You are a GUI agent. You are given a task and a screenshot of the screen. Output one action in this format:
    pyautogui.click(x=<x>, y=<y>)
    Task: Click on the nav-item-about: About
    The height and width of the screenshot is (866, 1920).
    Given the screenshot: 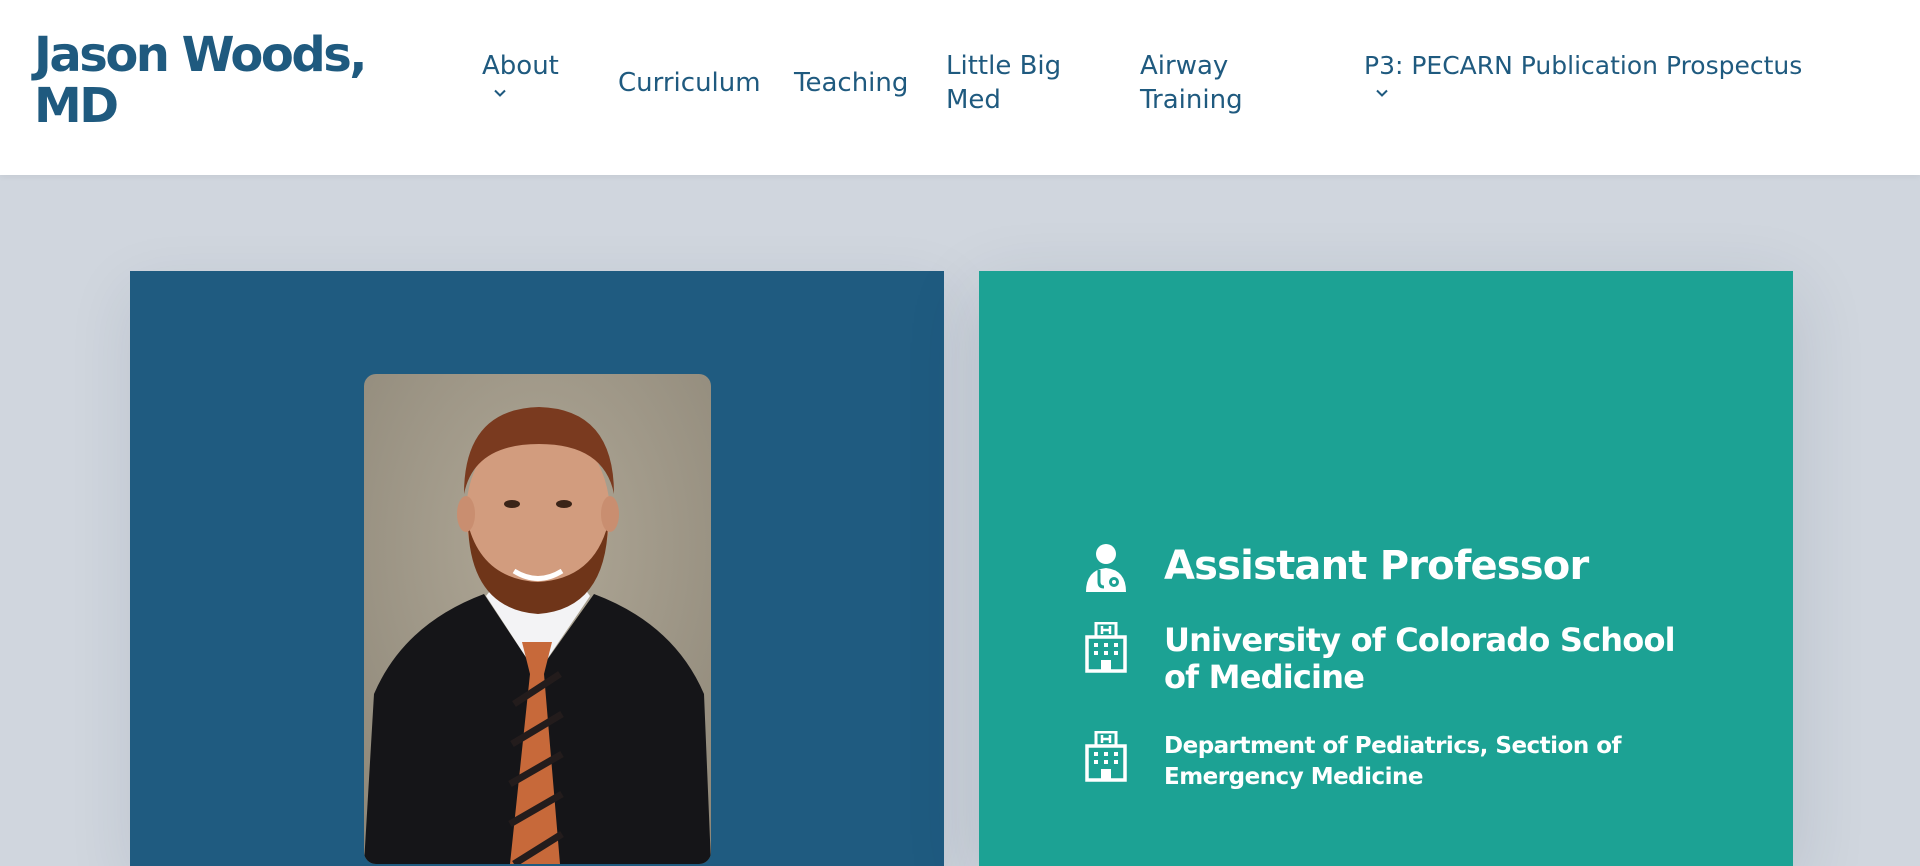 What is the action you would take?
    pyautogui.click(x=520, y=75)
    